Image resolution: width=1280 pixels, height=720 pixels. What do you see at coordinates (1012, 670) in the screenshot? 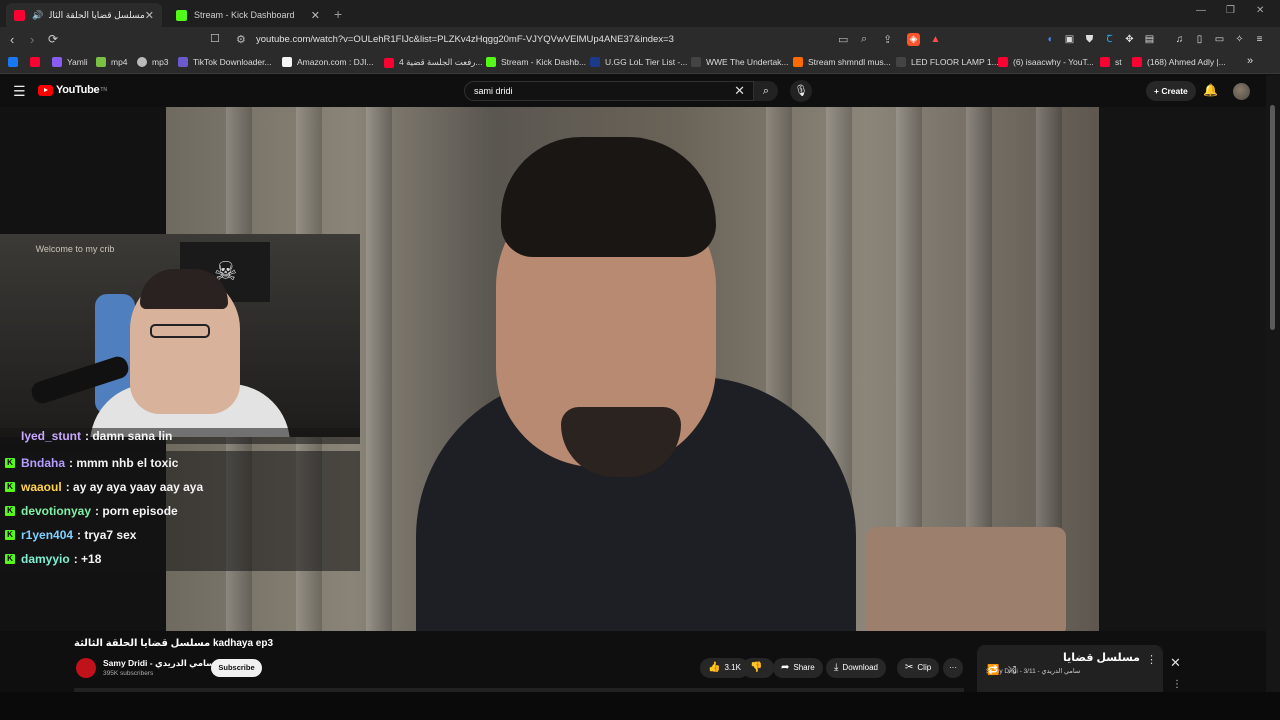
I see `shuffle-icon: ⤮` at bounding box center [1012, 670].